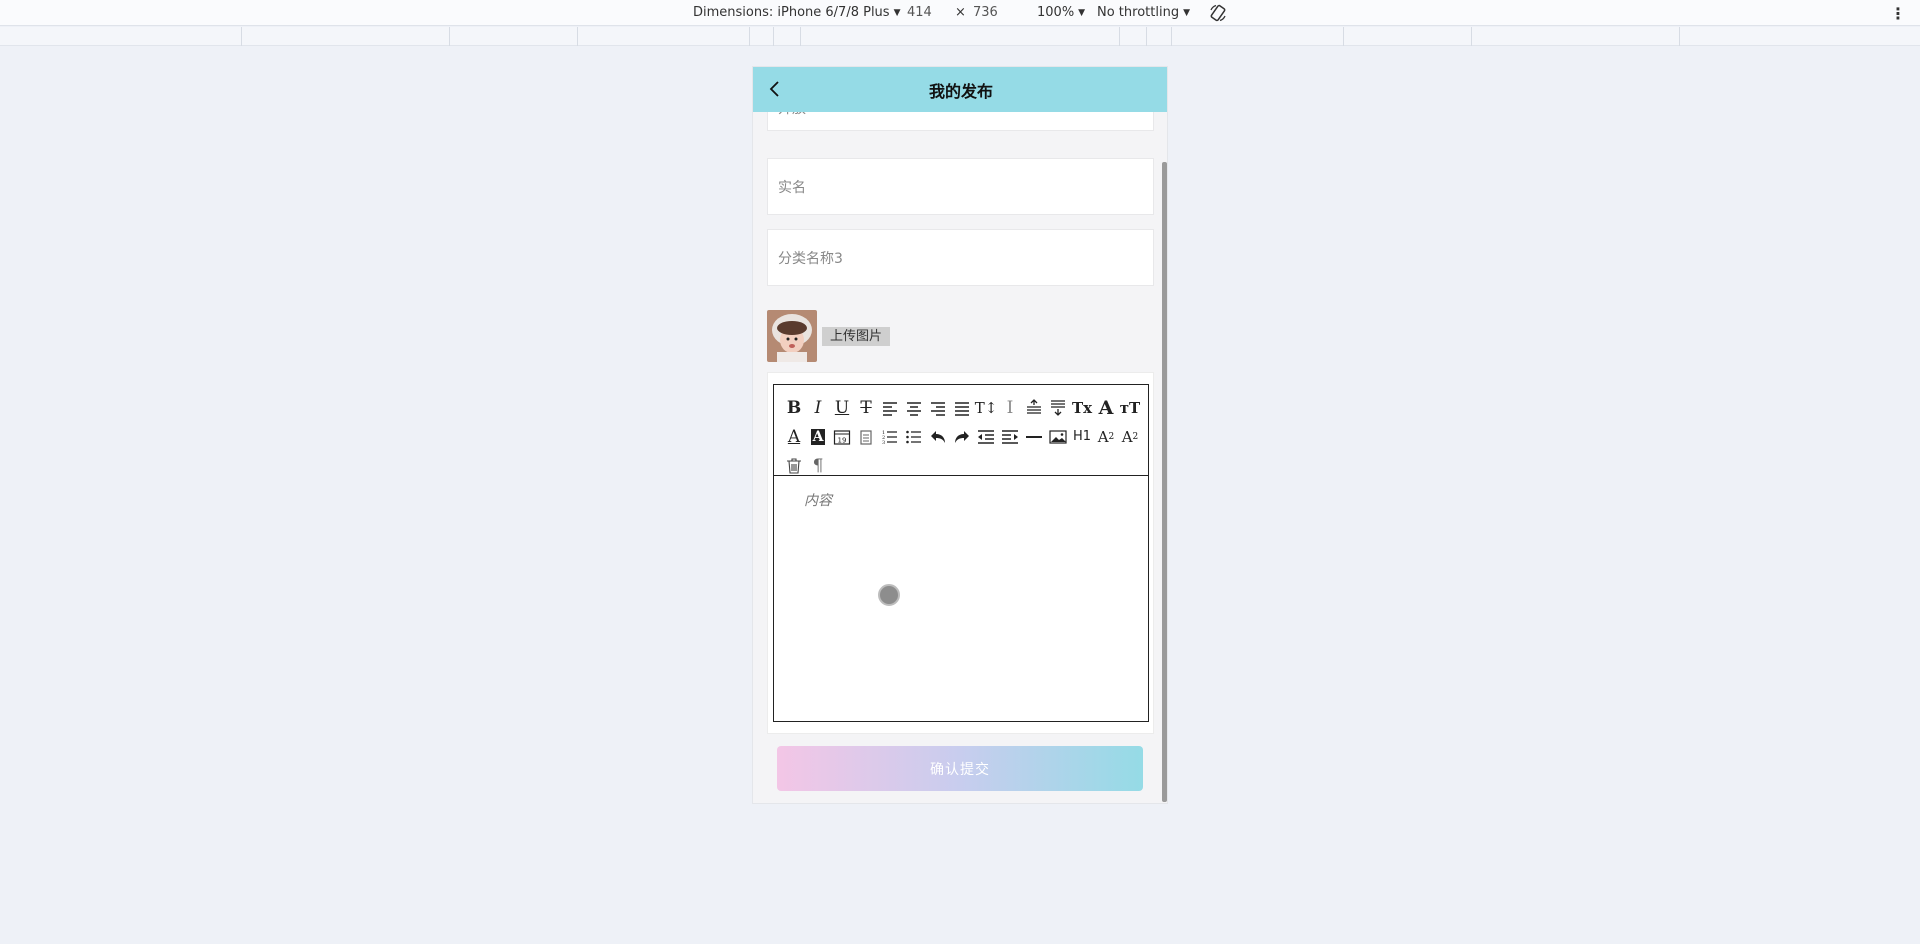 The height and width of the screenshot is (944, 1920). What do you see at coordinates (960, 768) in the screenshot?
I see `submit-button: 确认提交` at bounding box center [960, 768].